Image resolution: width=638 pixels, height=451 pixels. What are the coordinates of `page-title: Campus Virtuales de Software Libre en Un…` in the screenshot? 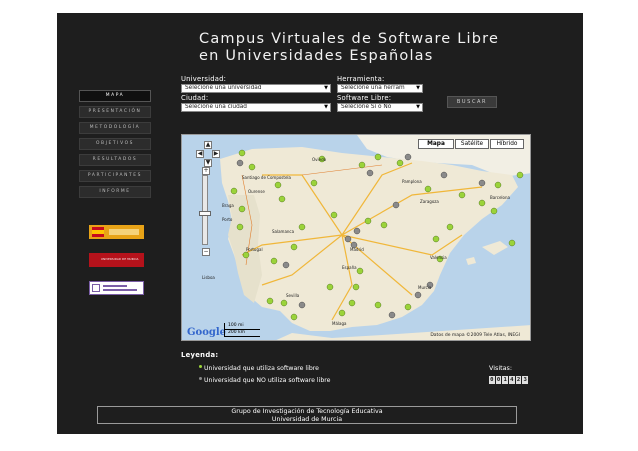 It's located at (349, 48).